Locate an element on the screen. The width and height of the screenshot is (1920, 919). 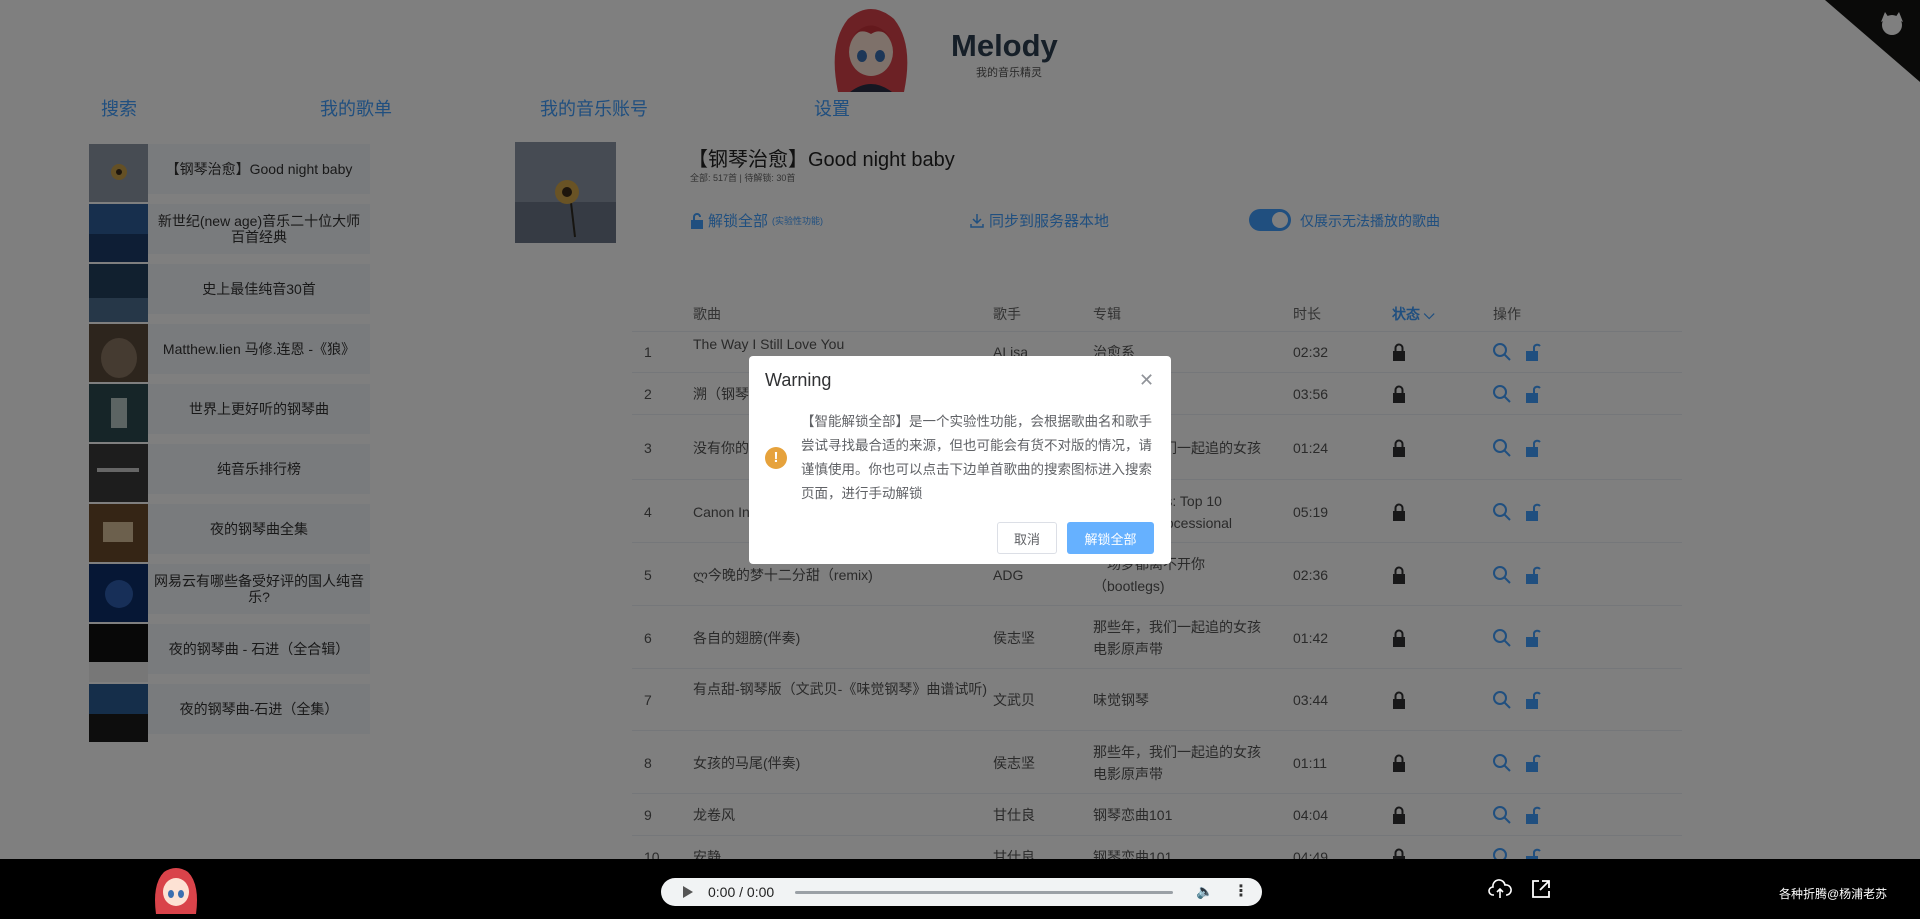
warning-icon: ! is located at coordinates (776, 458).